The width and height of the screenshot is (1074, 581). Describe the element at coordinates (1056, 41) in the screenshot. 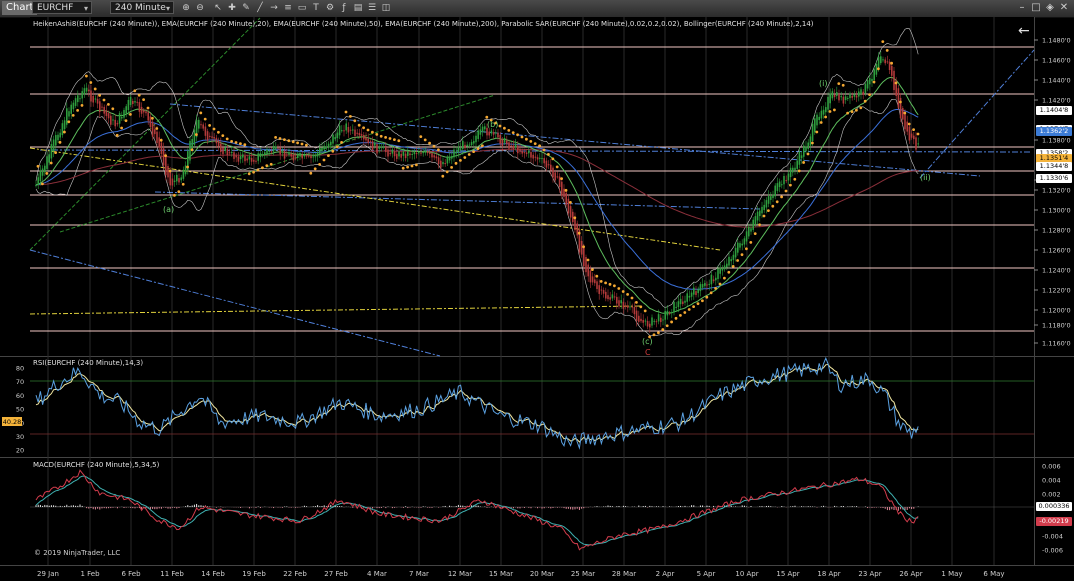

I see `price-tick-label: 1.1480'0` at that location.